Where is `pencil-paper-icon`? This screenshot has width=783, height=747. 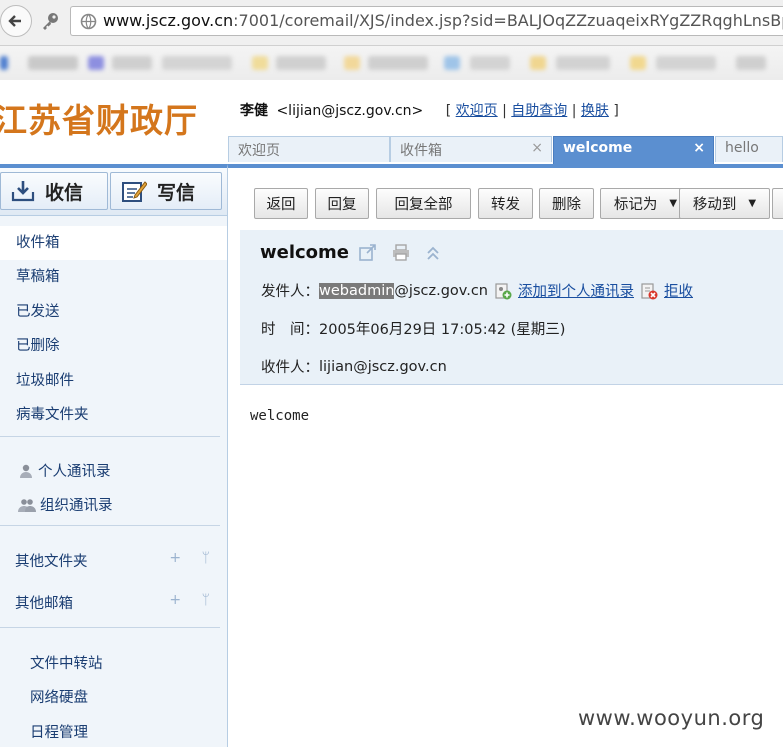
pencil-paper-icon is located at coordinates (134, 191).